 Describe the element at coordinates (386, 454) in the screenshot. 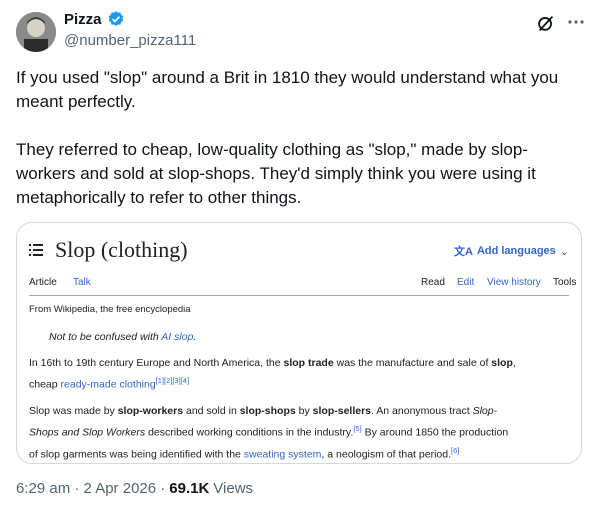

I see `p2-text: , a neologism of that period.` at that location.